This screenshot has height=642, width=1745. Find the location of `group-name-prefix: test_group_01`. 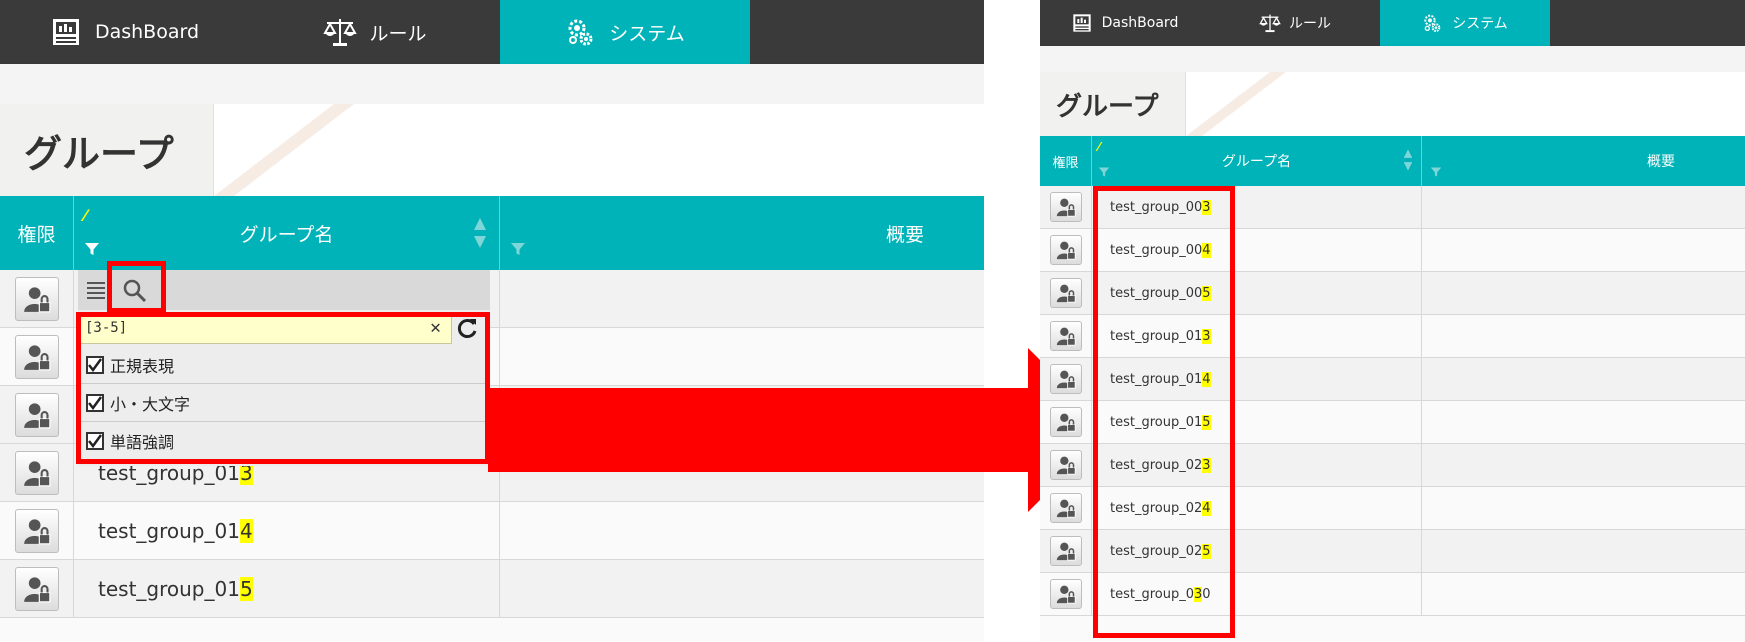

group-name-prefix: test_group_01 is located at coordinates (169, 588).